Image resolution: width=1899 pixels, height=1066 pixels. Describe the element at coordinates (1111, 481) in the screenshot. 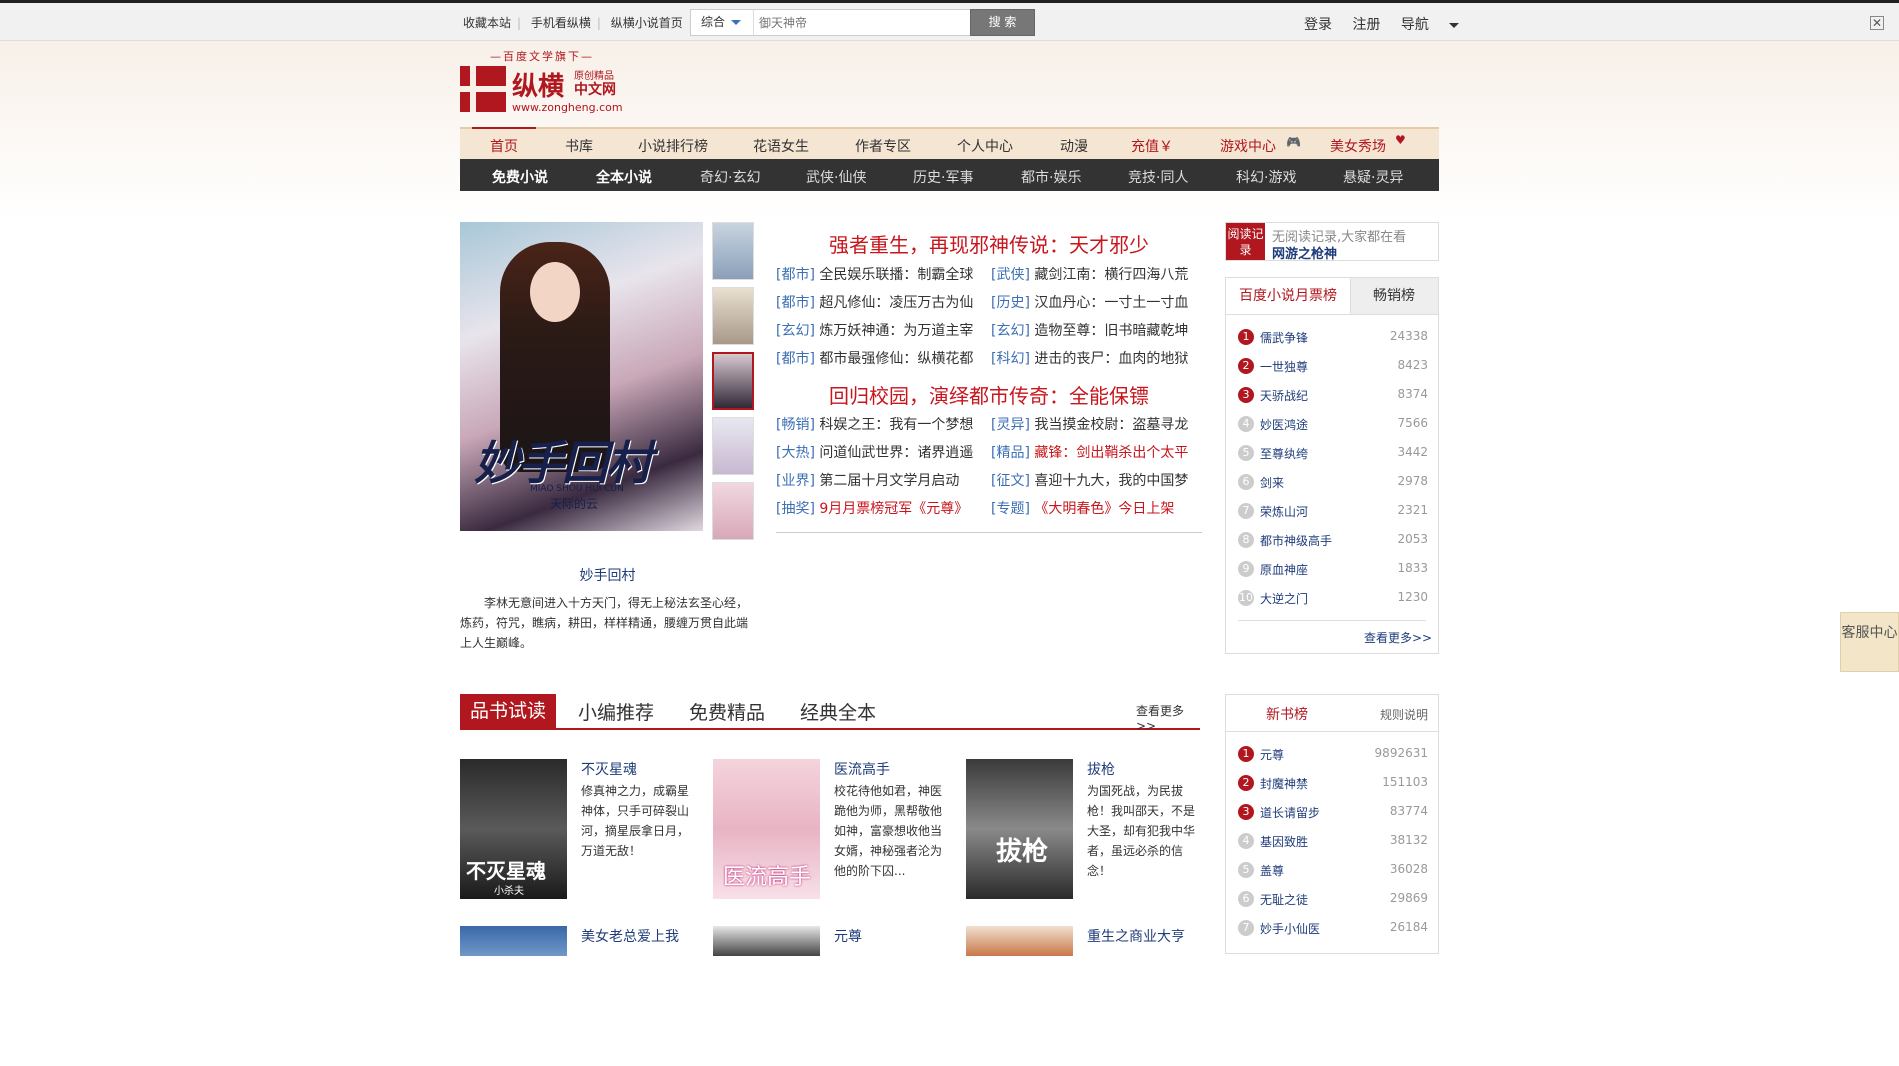

I see `news-title: 喜迎十九大，我的中国梦` at that location.